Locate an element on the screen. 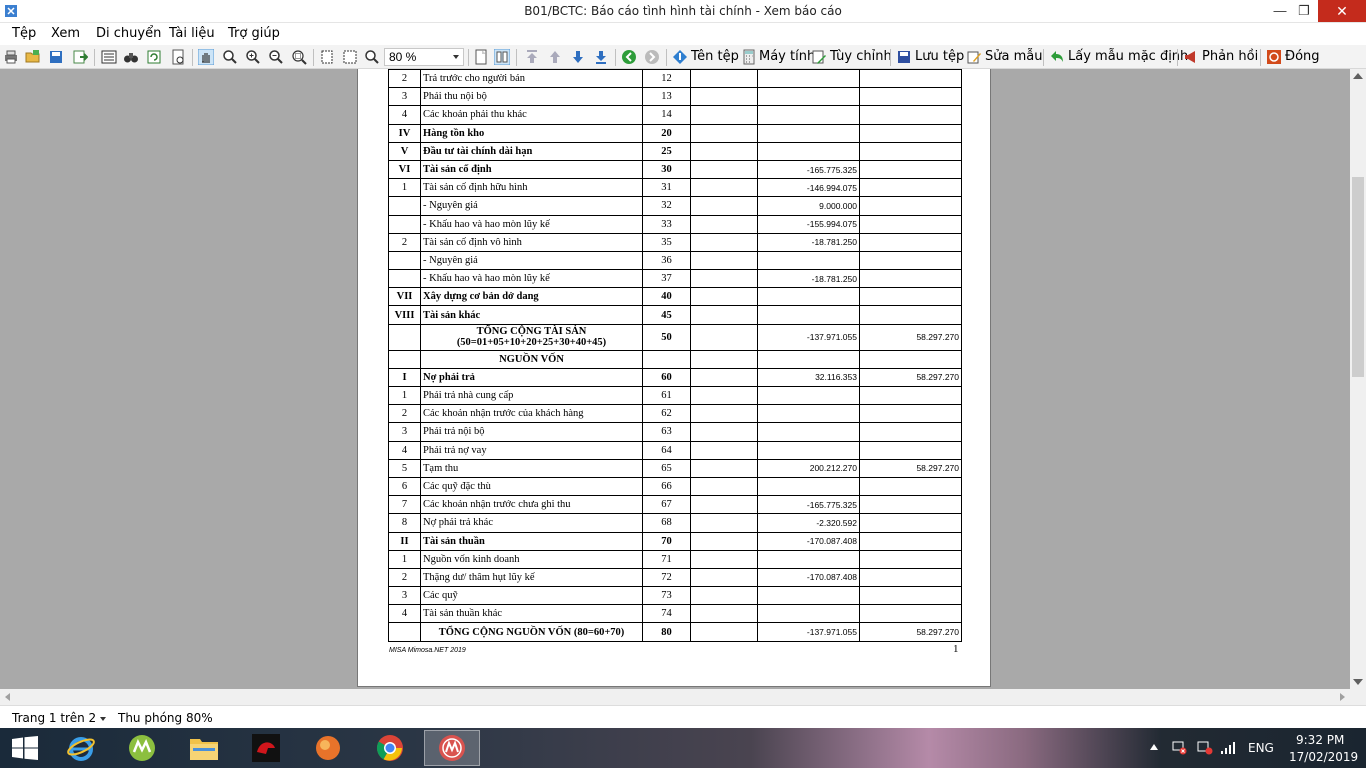  edit-template-button: Sửa mẫu is located at coordinates (1013, 56).